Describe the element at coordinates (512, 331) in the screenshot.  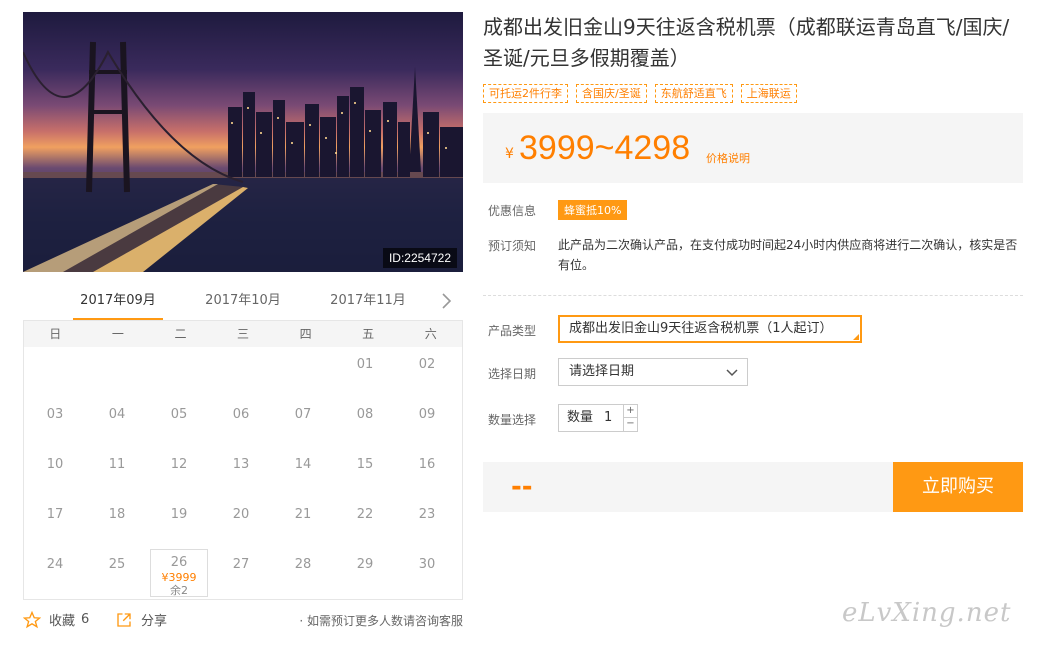
I see `type-label: 产品类型` at that location.